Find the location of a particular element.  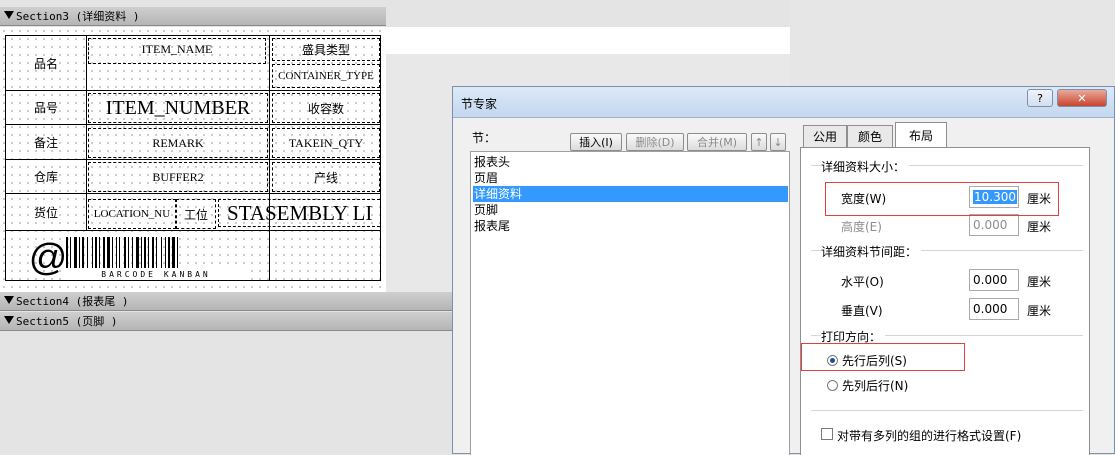

col-first-radio is located at coordinates (832, 385).